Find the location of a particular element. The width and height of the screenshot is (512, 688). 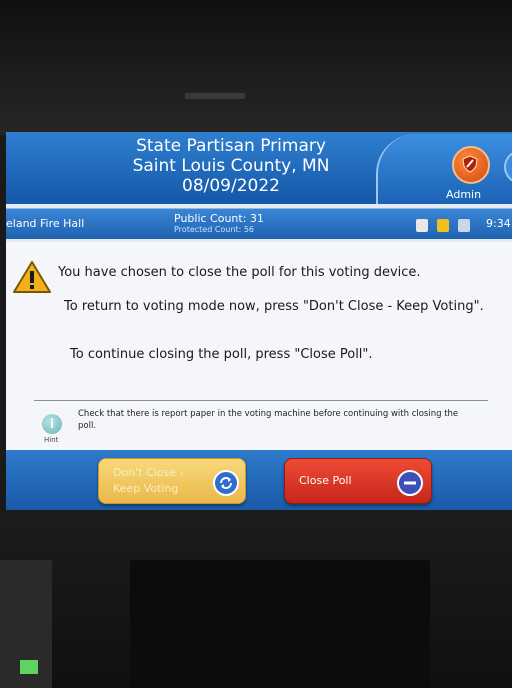

shield-icon is located at coordinates (471, 165).